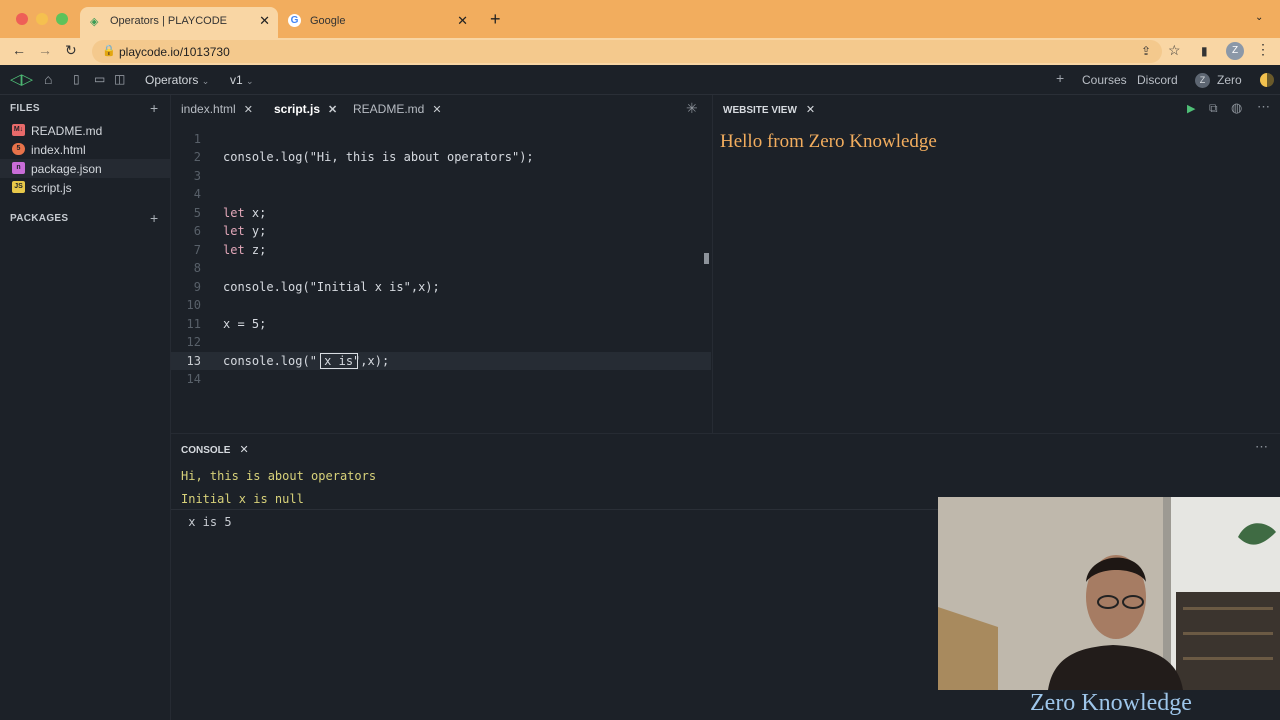  Describe the element at coordinates (441, 231) in the screenshot. I see `code-line: 6 let y;` at that location.